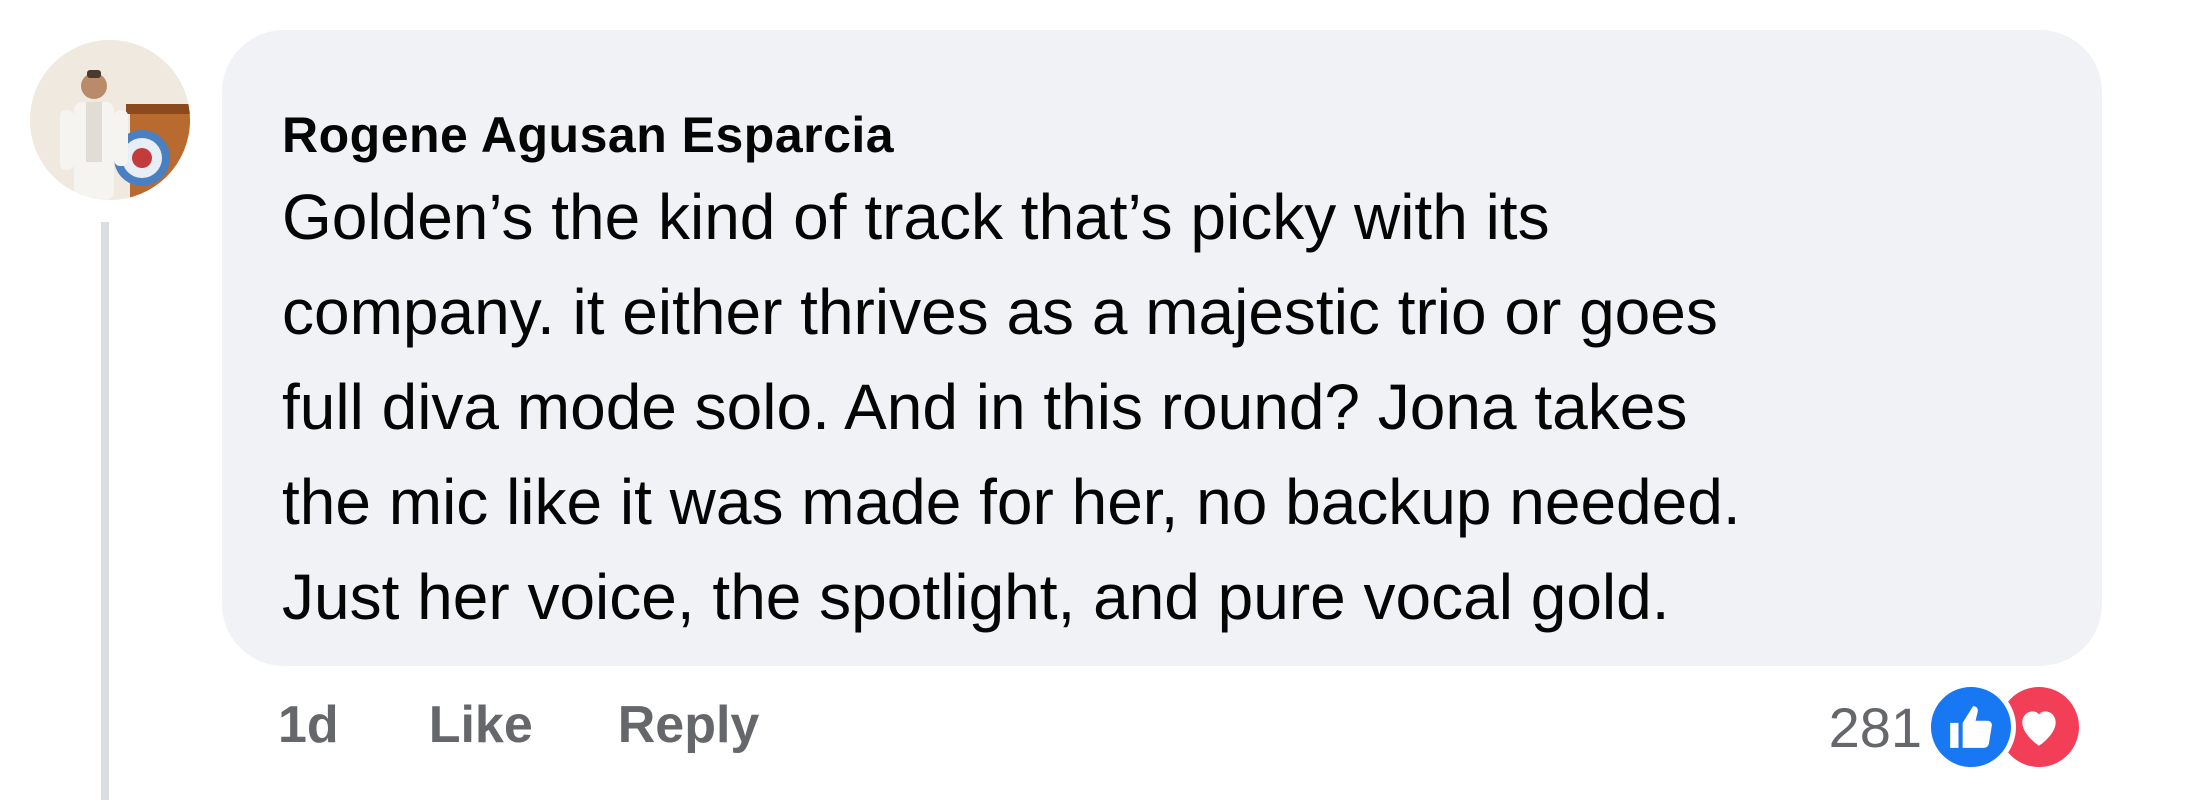  I want to click on avatar, so click(110, 120).